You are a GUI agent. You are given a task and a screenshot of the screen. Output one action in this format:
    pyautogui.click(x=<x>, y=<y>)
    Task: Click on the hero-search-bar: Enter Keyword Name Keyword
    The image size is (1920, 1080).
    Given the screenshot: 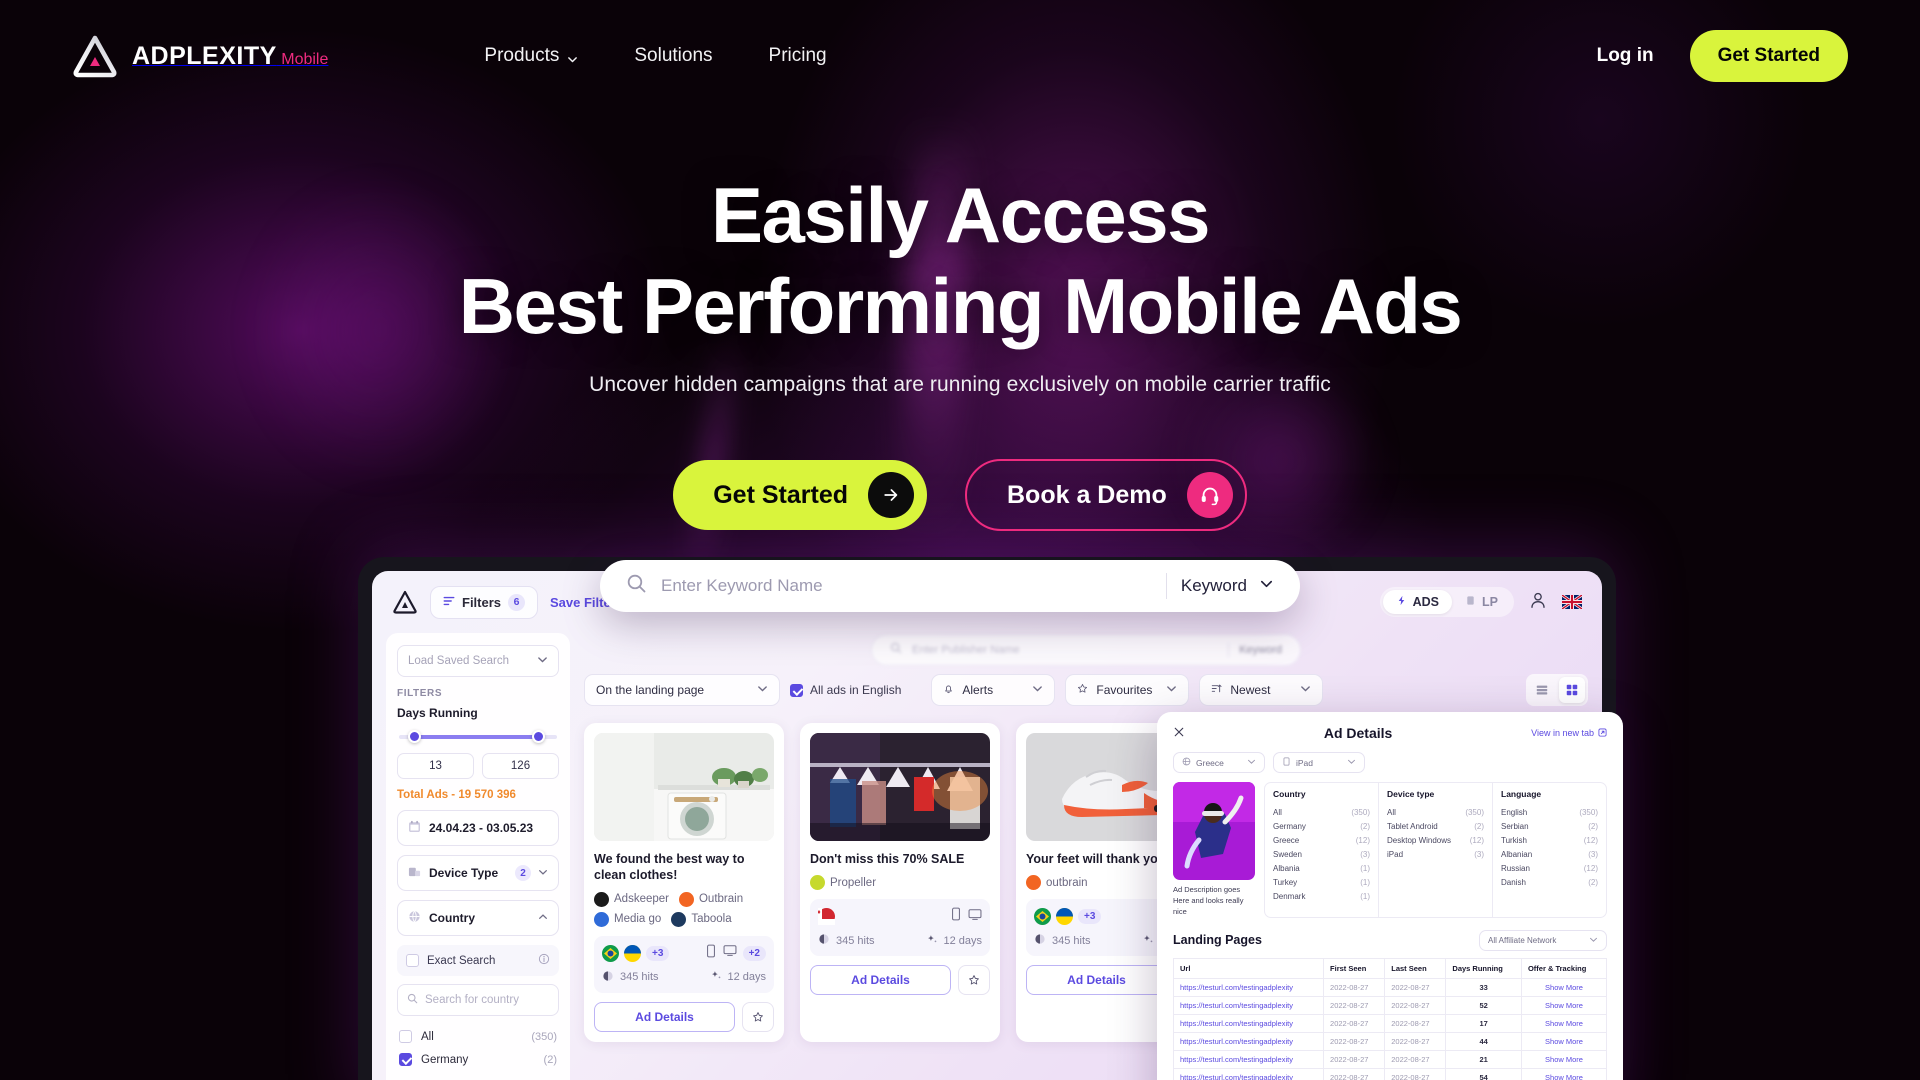 What is the action you would take?
    pyautogui.click(x=950, y=586)
    